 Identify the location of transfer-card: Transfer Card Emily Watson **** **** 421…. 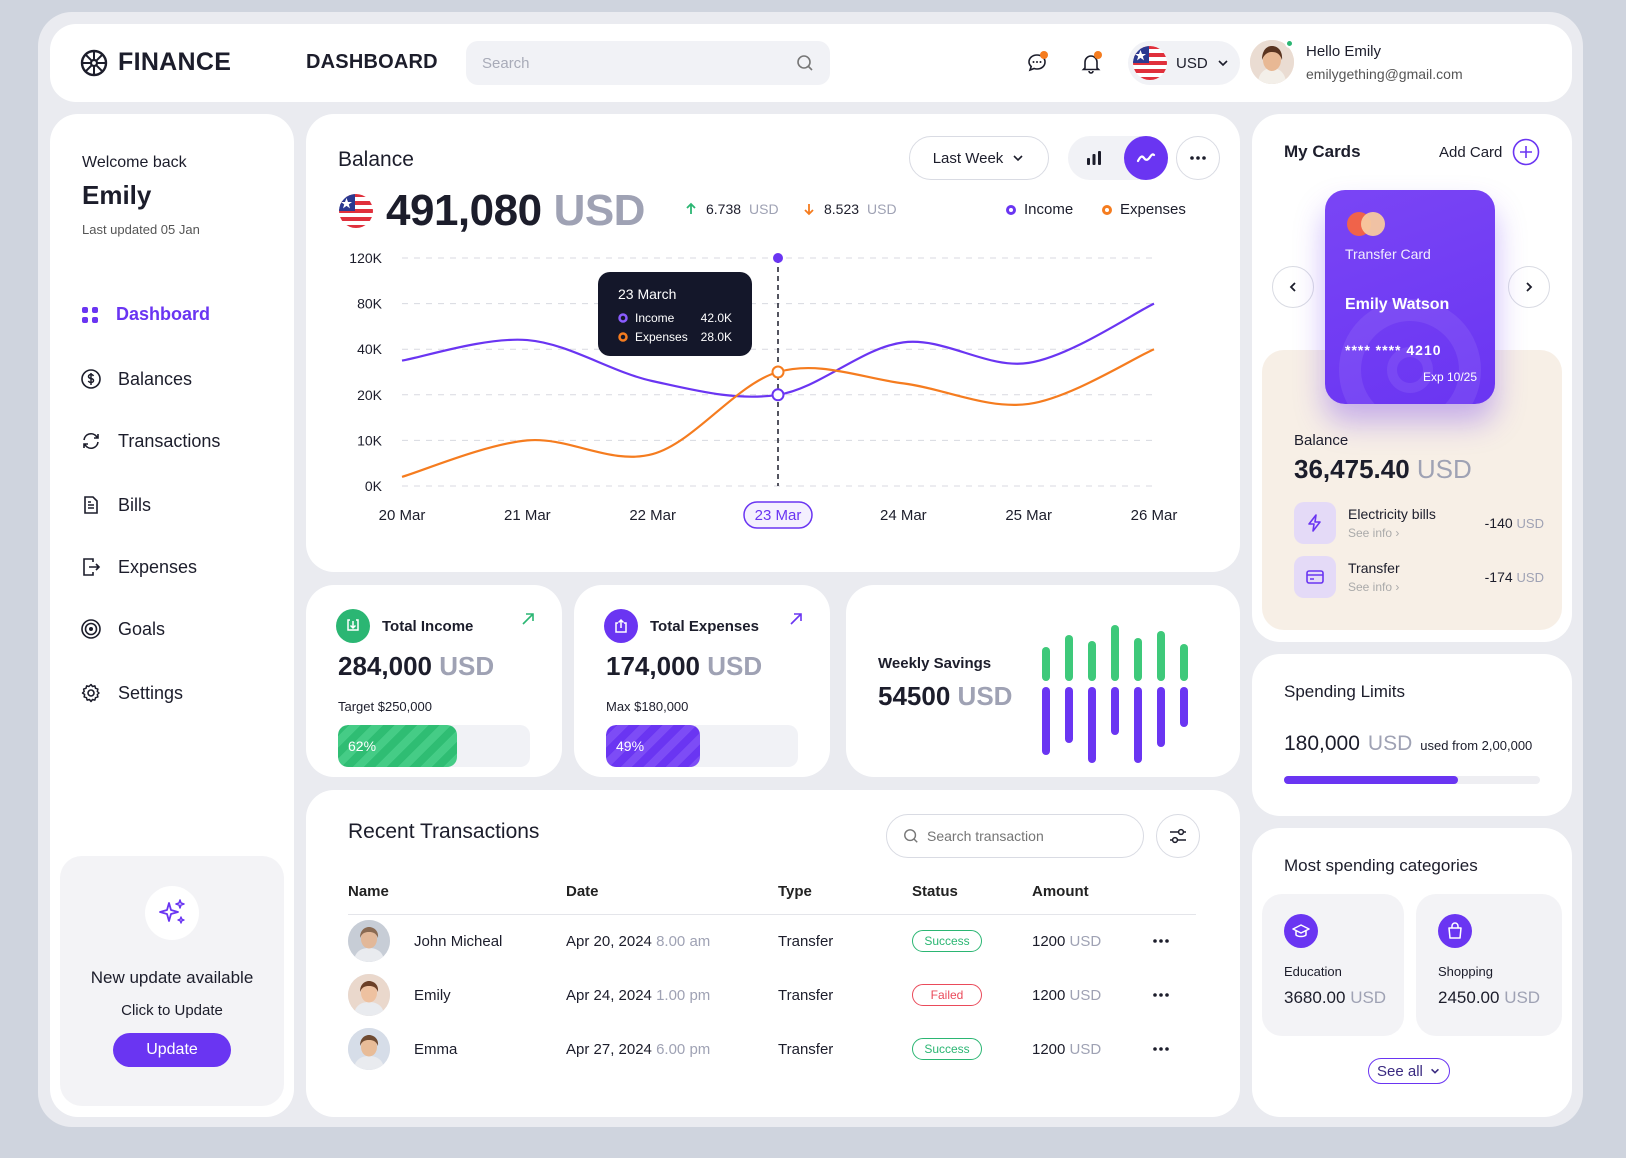
(1410, 297).